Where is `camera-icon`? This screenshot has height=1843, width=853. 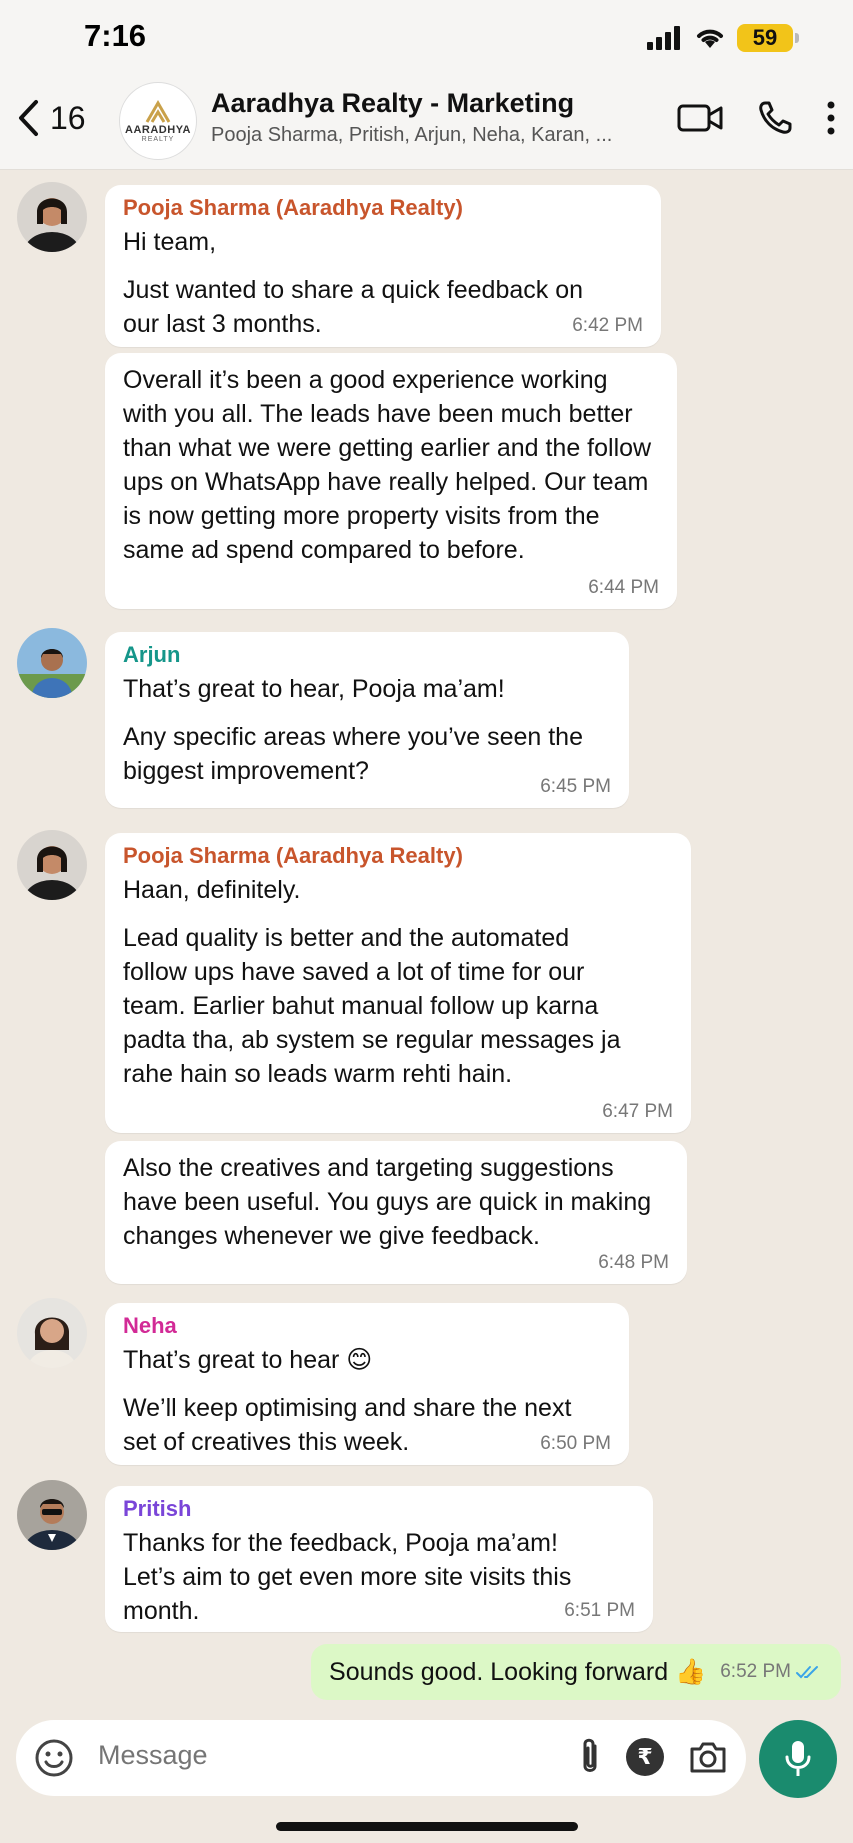 camera-icon is located at coordinates (708, 1757).